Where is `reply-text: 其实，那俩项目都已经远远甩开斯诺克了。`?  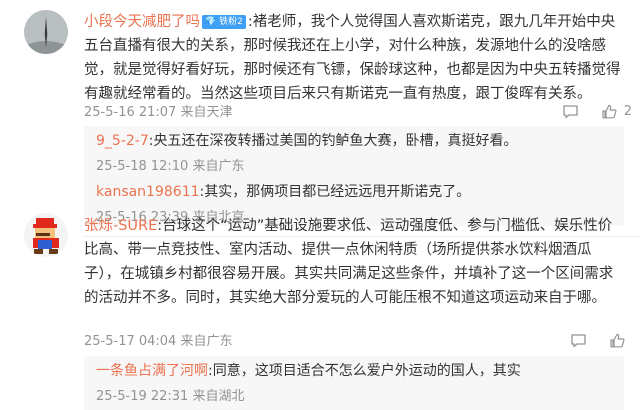 reply-text: 其实，那俩项目都已经远远甩开斯诺克了。 is located at coordinates (337, 192).